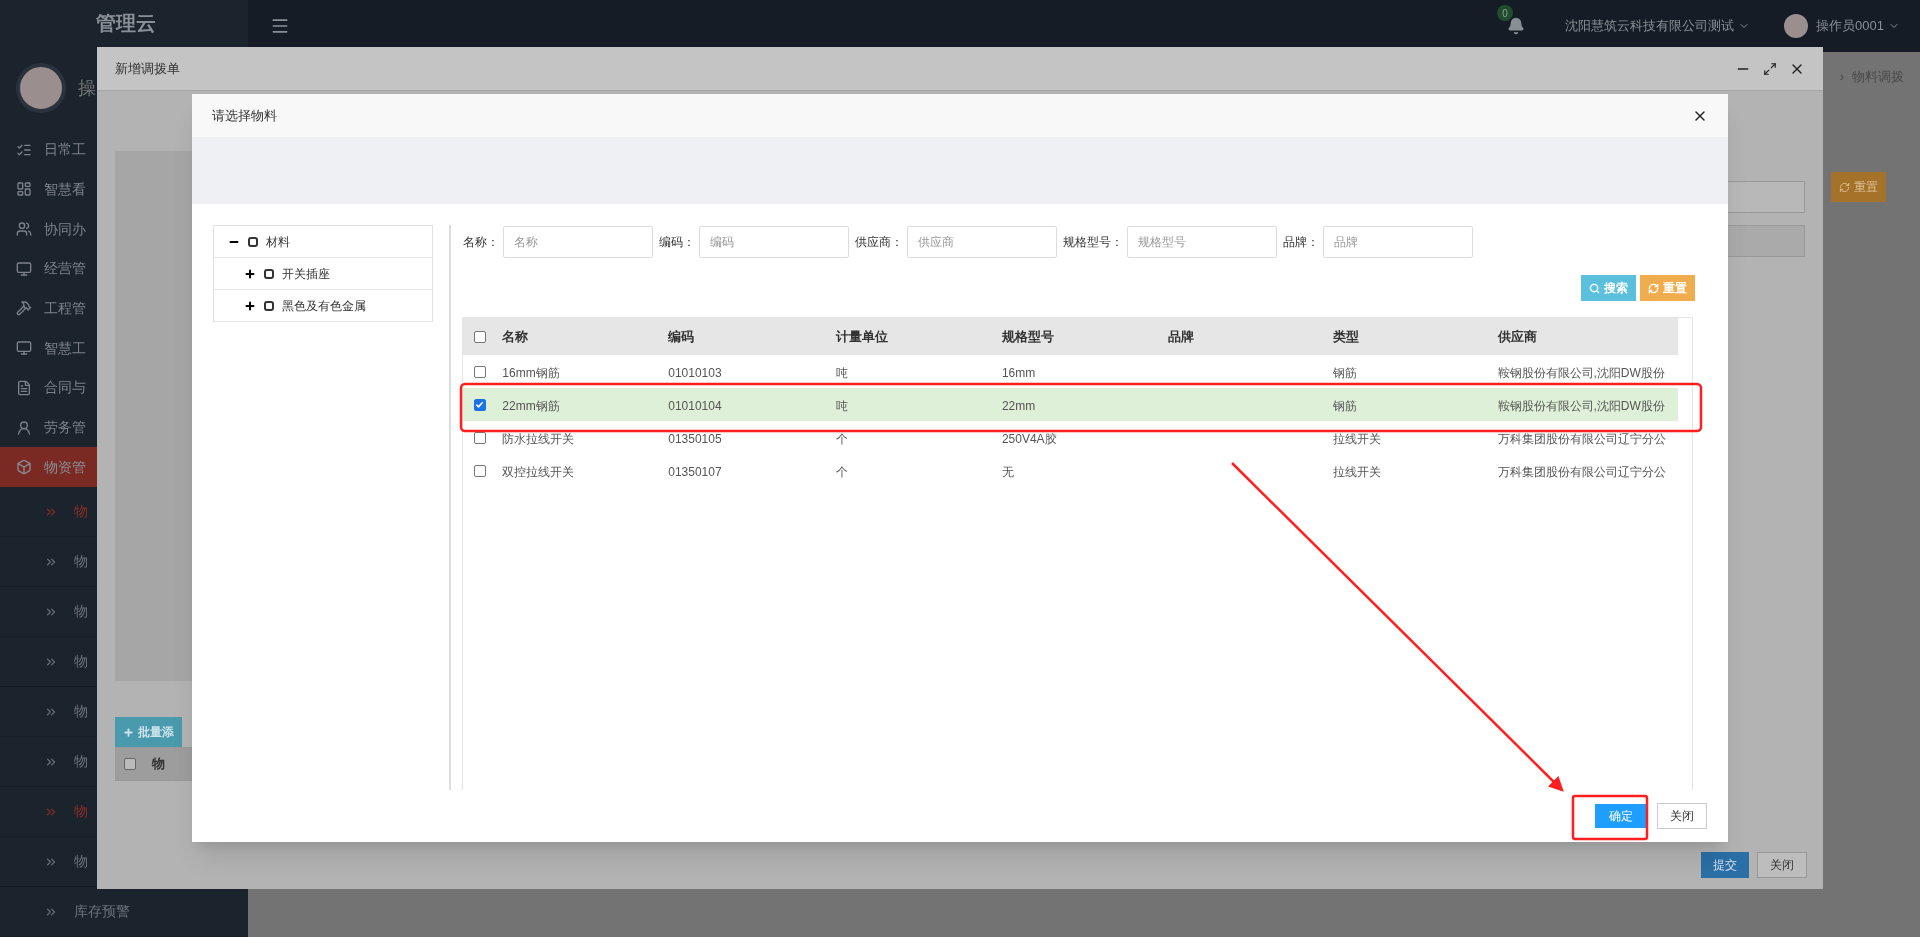 The width and height of the screenshot is (1920, 937). What do you see at coordinates (24, 467) in the screenshot?
I see `box-icon` at bounding box center [24, 467].